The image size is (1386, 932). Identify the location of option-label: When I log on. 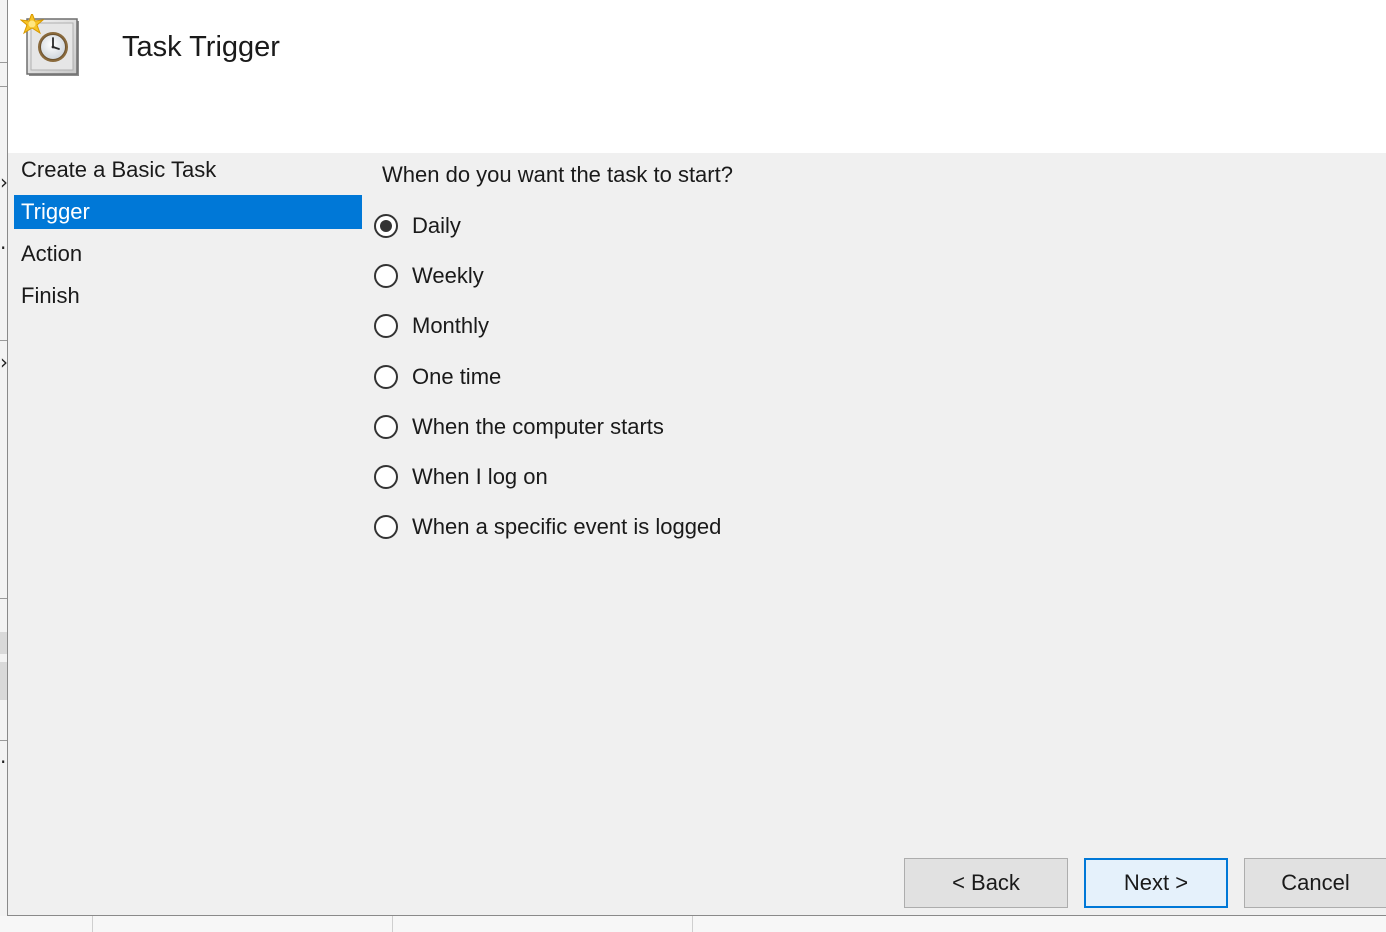
(480, 476).